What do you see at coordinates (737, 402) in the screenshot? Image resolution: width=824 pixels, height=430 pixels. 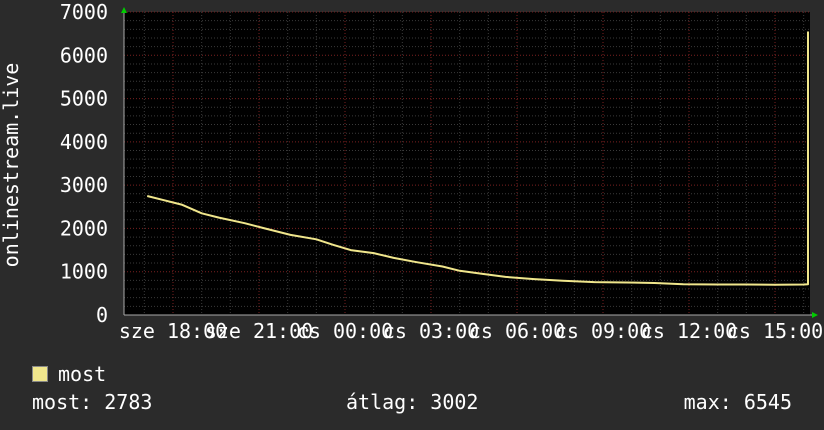 I see `stat-max: max: 6545` at bounding box center [737, 402].